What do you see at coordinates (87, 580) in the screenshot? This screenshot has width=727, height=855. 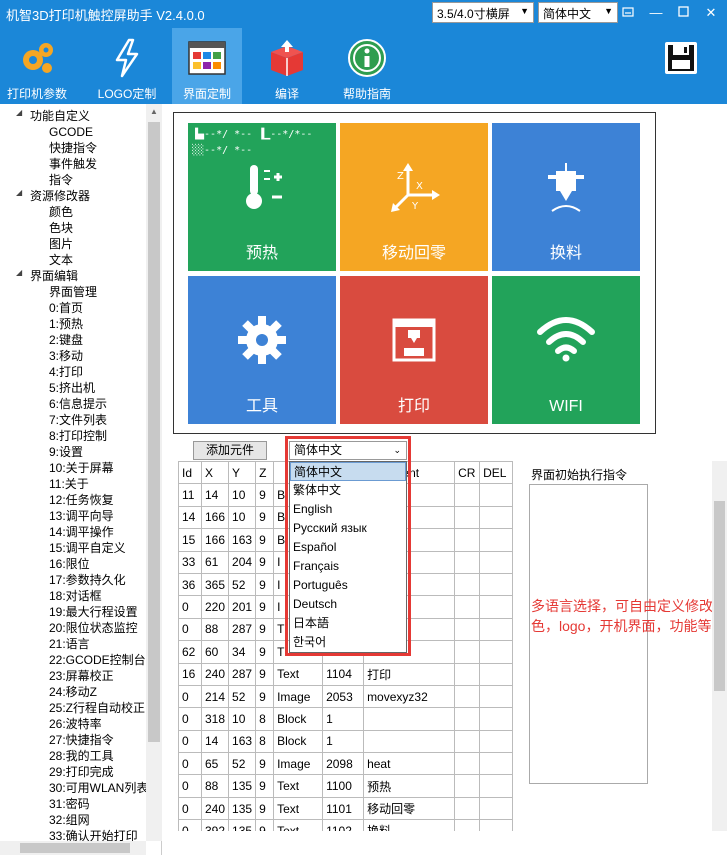 I see `tree-item: 17:参数持久化` at bounding box center [87, 580].